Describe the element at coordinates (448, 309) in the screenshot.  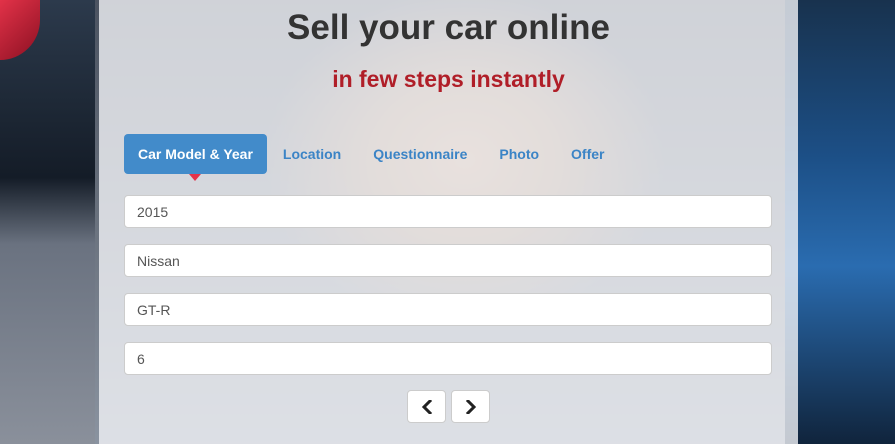
I see `model-field` at that location.